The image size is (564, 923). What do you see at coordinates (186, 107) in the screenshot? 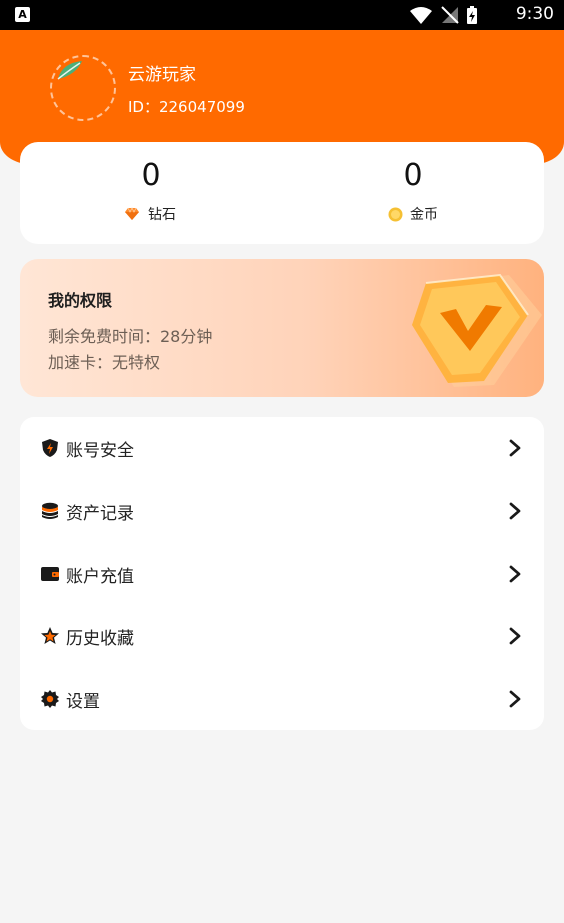
I see `user-id: ID：226047099` at bounding box center [186, 107].